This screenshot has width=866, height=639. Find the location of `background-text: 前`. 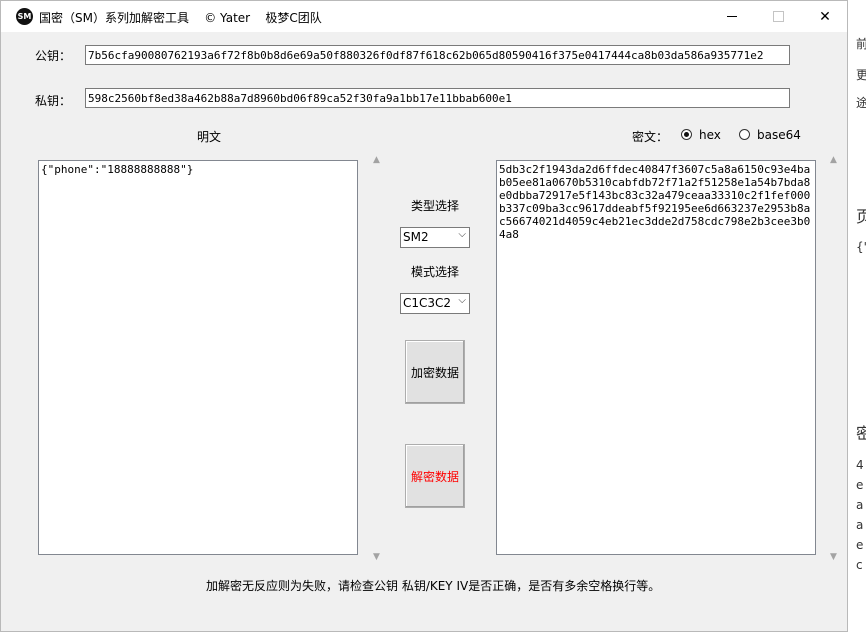

background-text: 前 is located at coordinates (861, 44).